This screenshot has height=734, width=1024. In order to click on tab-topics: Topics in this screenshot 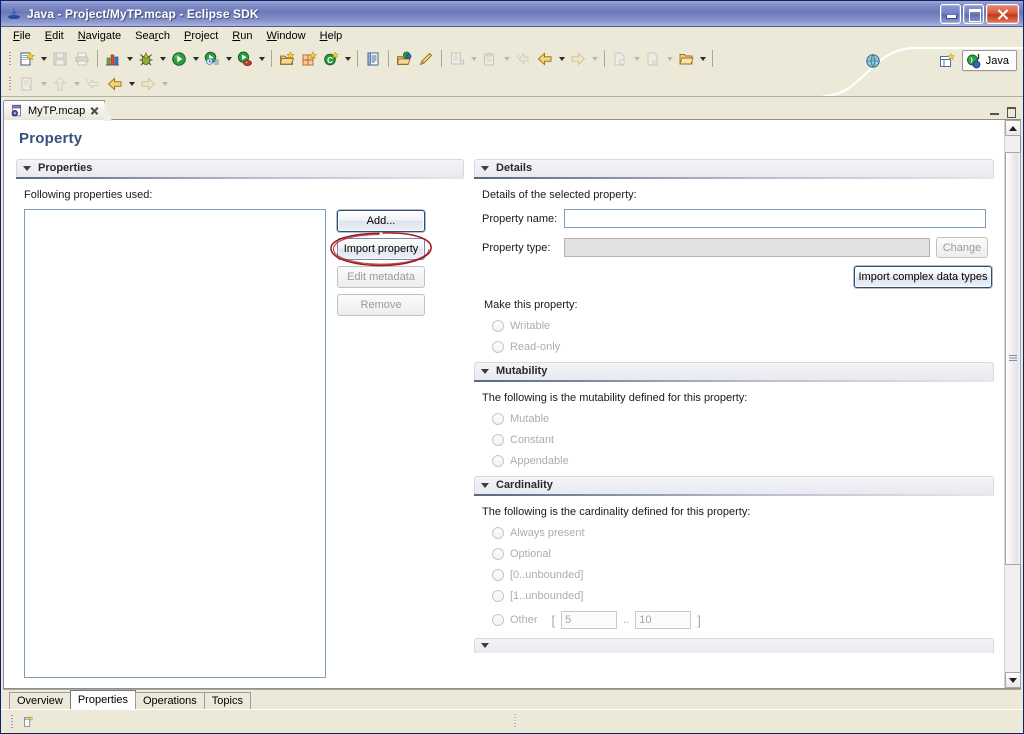, I will do `click(227, 700)`.